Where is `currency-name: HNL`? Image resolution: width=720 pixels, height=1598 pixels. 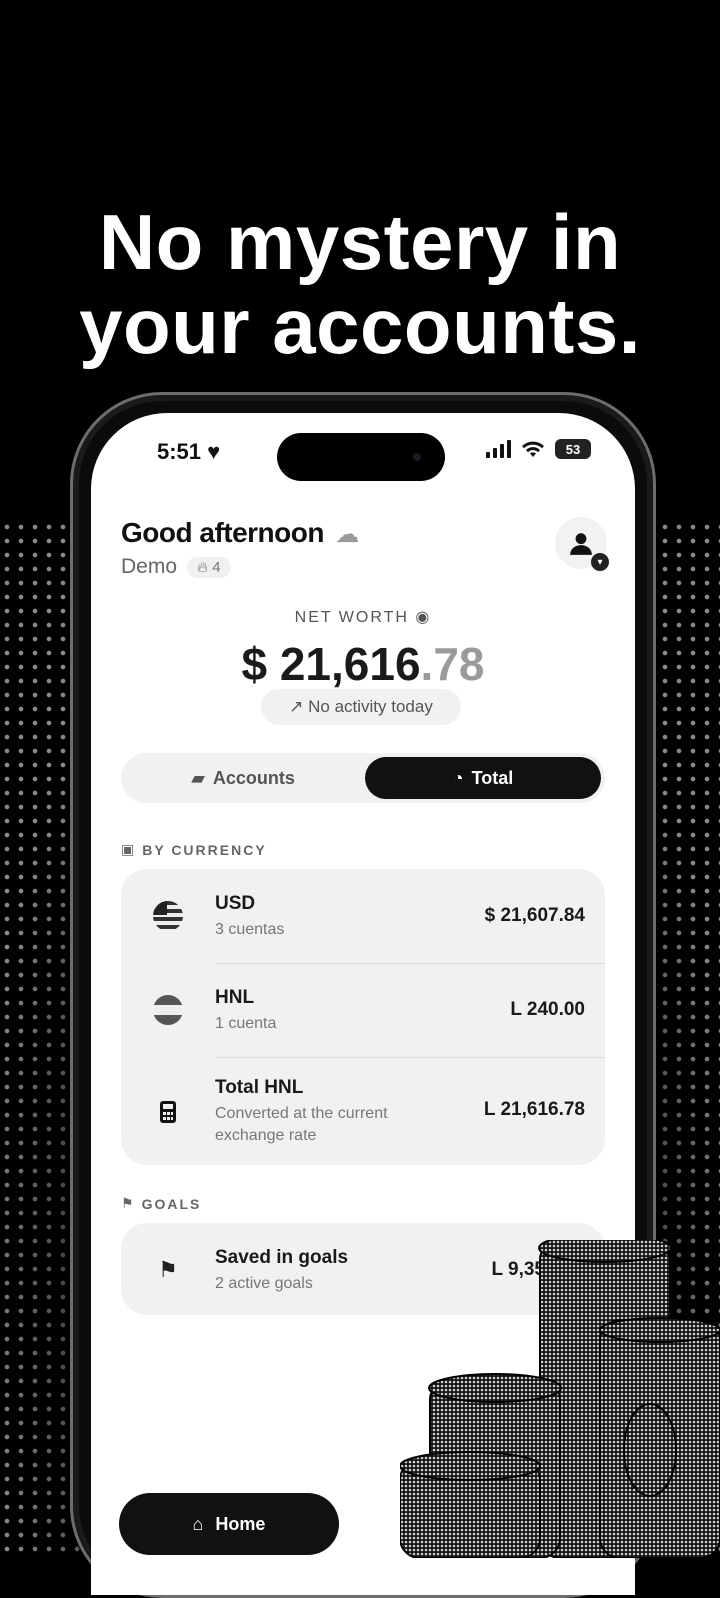
currency-name: HNL is located at coordinates (235, 997).